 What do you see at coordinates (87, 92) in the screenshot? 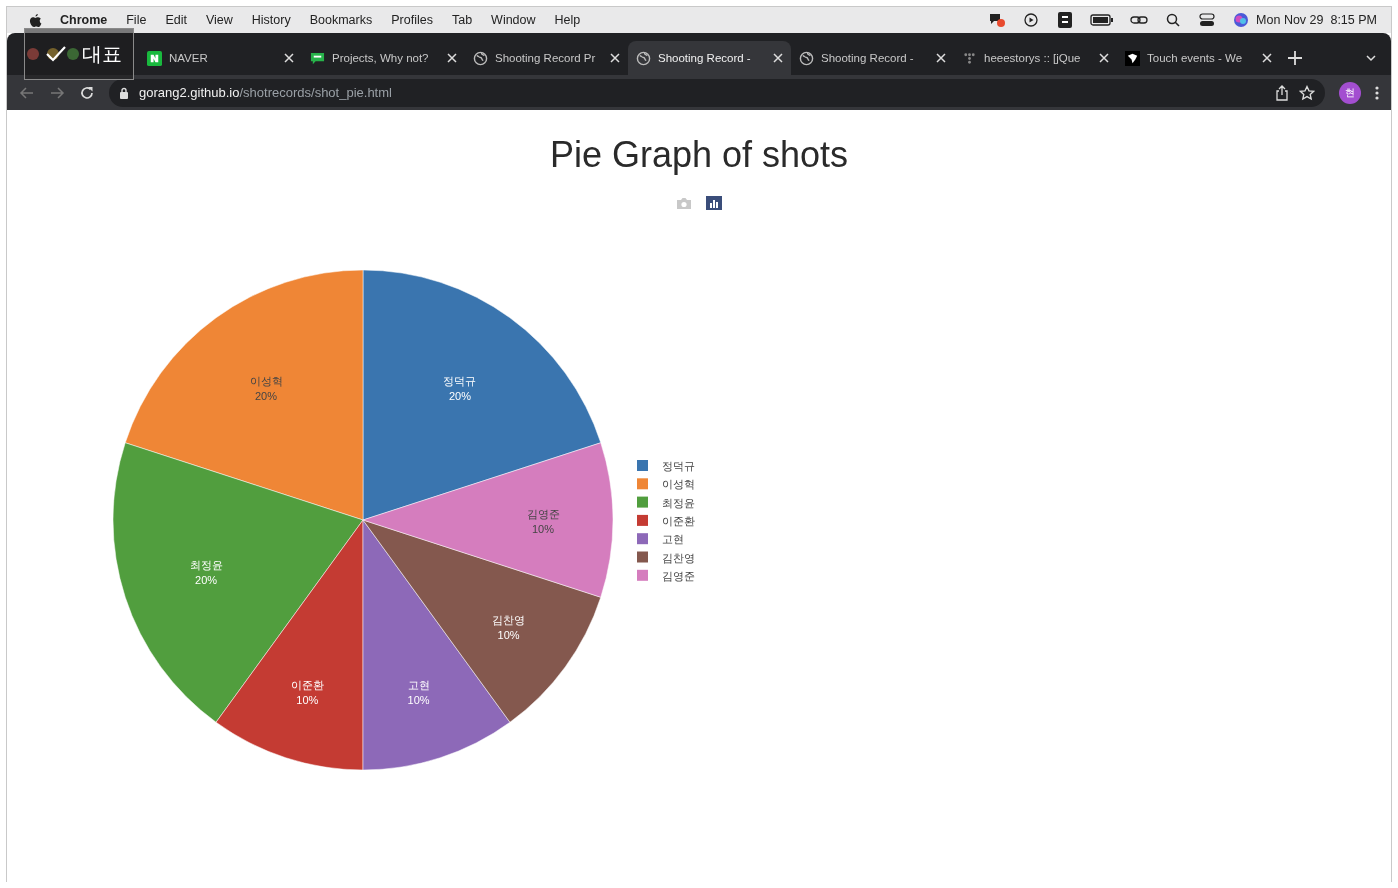
I see `reload-icon` at bounding box center [87, 92].